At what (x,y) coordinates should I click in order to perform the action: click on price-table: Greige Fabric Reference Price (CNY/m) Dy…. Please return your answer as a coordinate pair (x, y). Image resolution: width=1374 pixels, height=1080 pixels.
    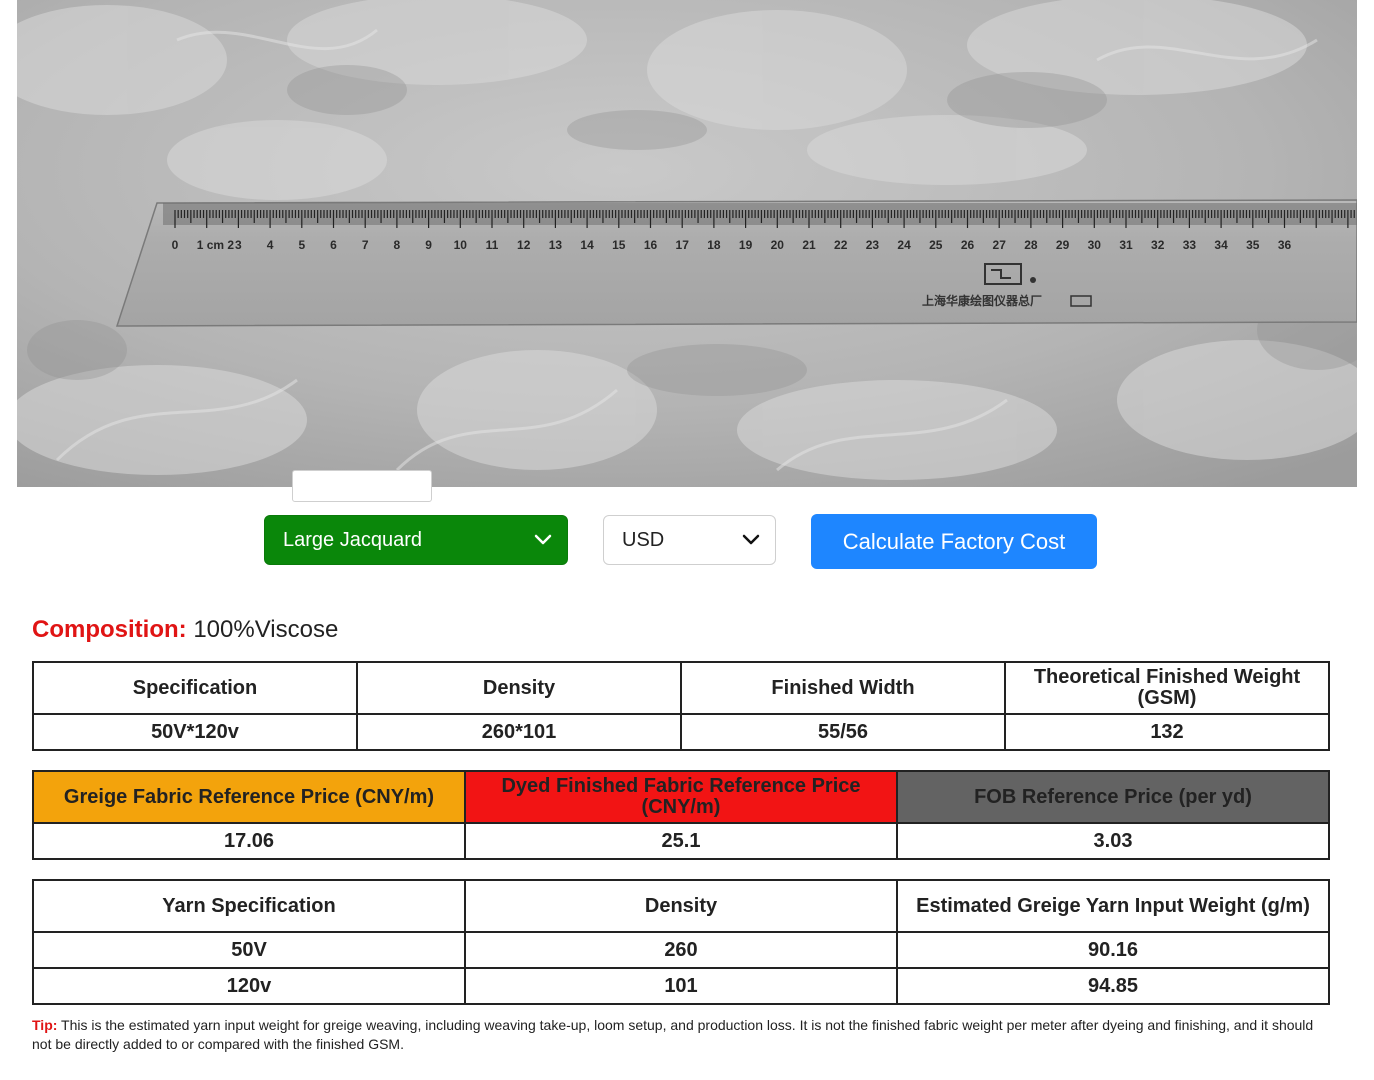
    Looking at the image, I should click on (681, 815).